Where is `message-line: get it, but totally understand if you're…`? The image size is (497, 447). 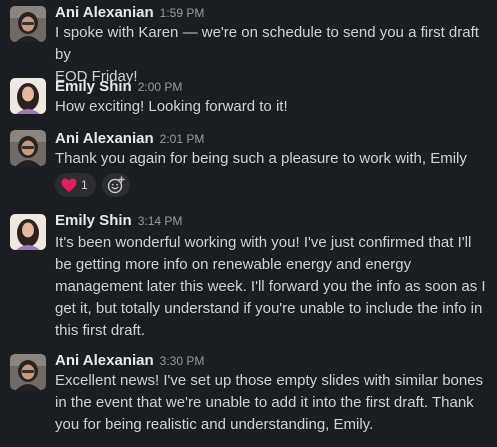 message-line: get it, but totally understand if you're… is located at coordinates (269, 308).